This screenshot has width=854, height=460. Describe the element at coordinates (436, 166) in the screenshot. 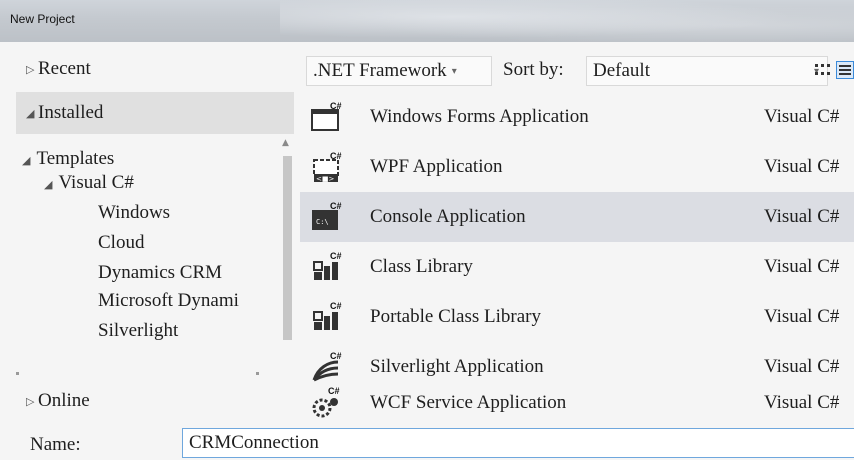

I see `template-name: WPF Application` at that location.